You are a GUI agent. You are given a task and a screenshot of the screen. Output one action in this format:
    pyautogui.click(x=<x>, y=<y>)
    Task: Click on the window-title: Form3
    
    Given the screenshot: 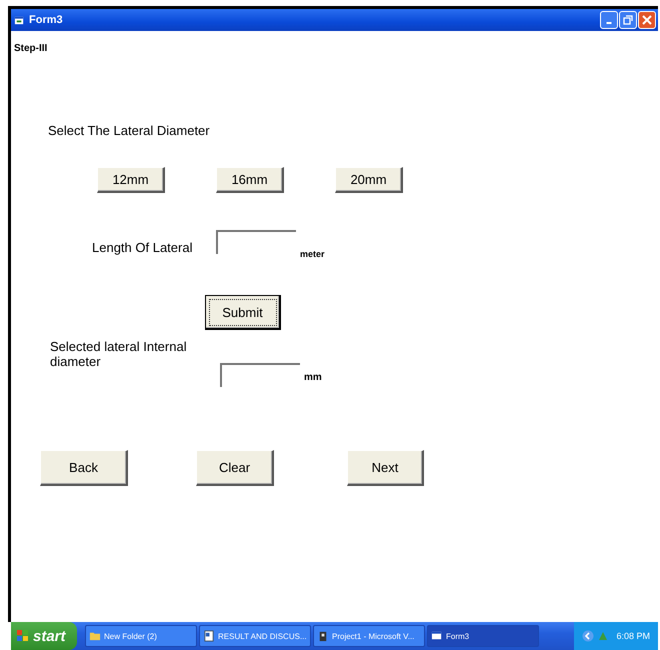 What is the action you would take?
    pyautogui.click(x=46, y=20)
    